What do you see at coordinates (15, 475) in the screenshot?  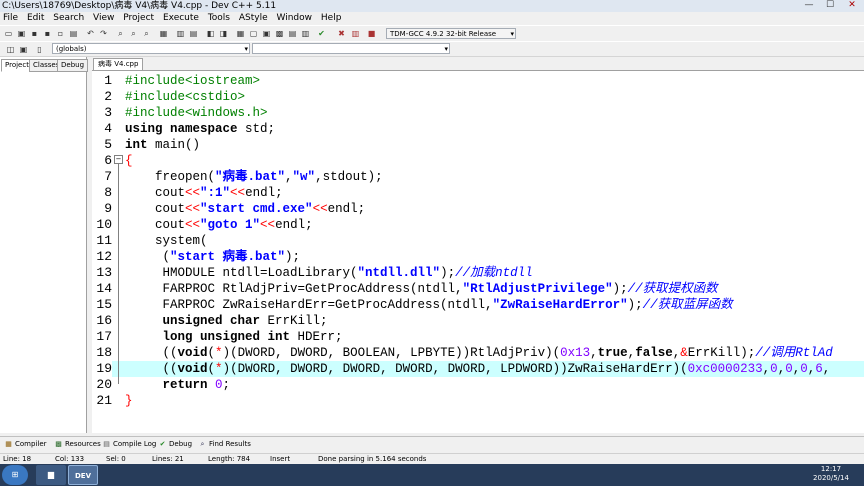 I see `start-button: ⊞` at bounding box center [15, 475].